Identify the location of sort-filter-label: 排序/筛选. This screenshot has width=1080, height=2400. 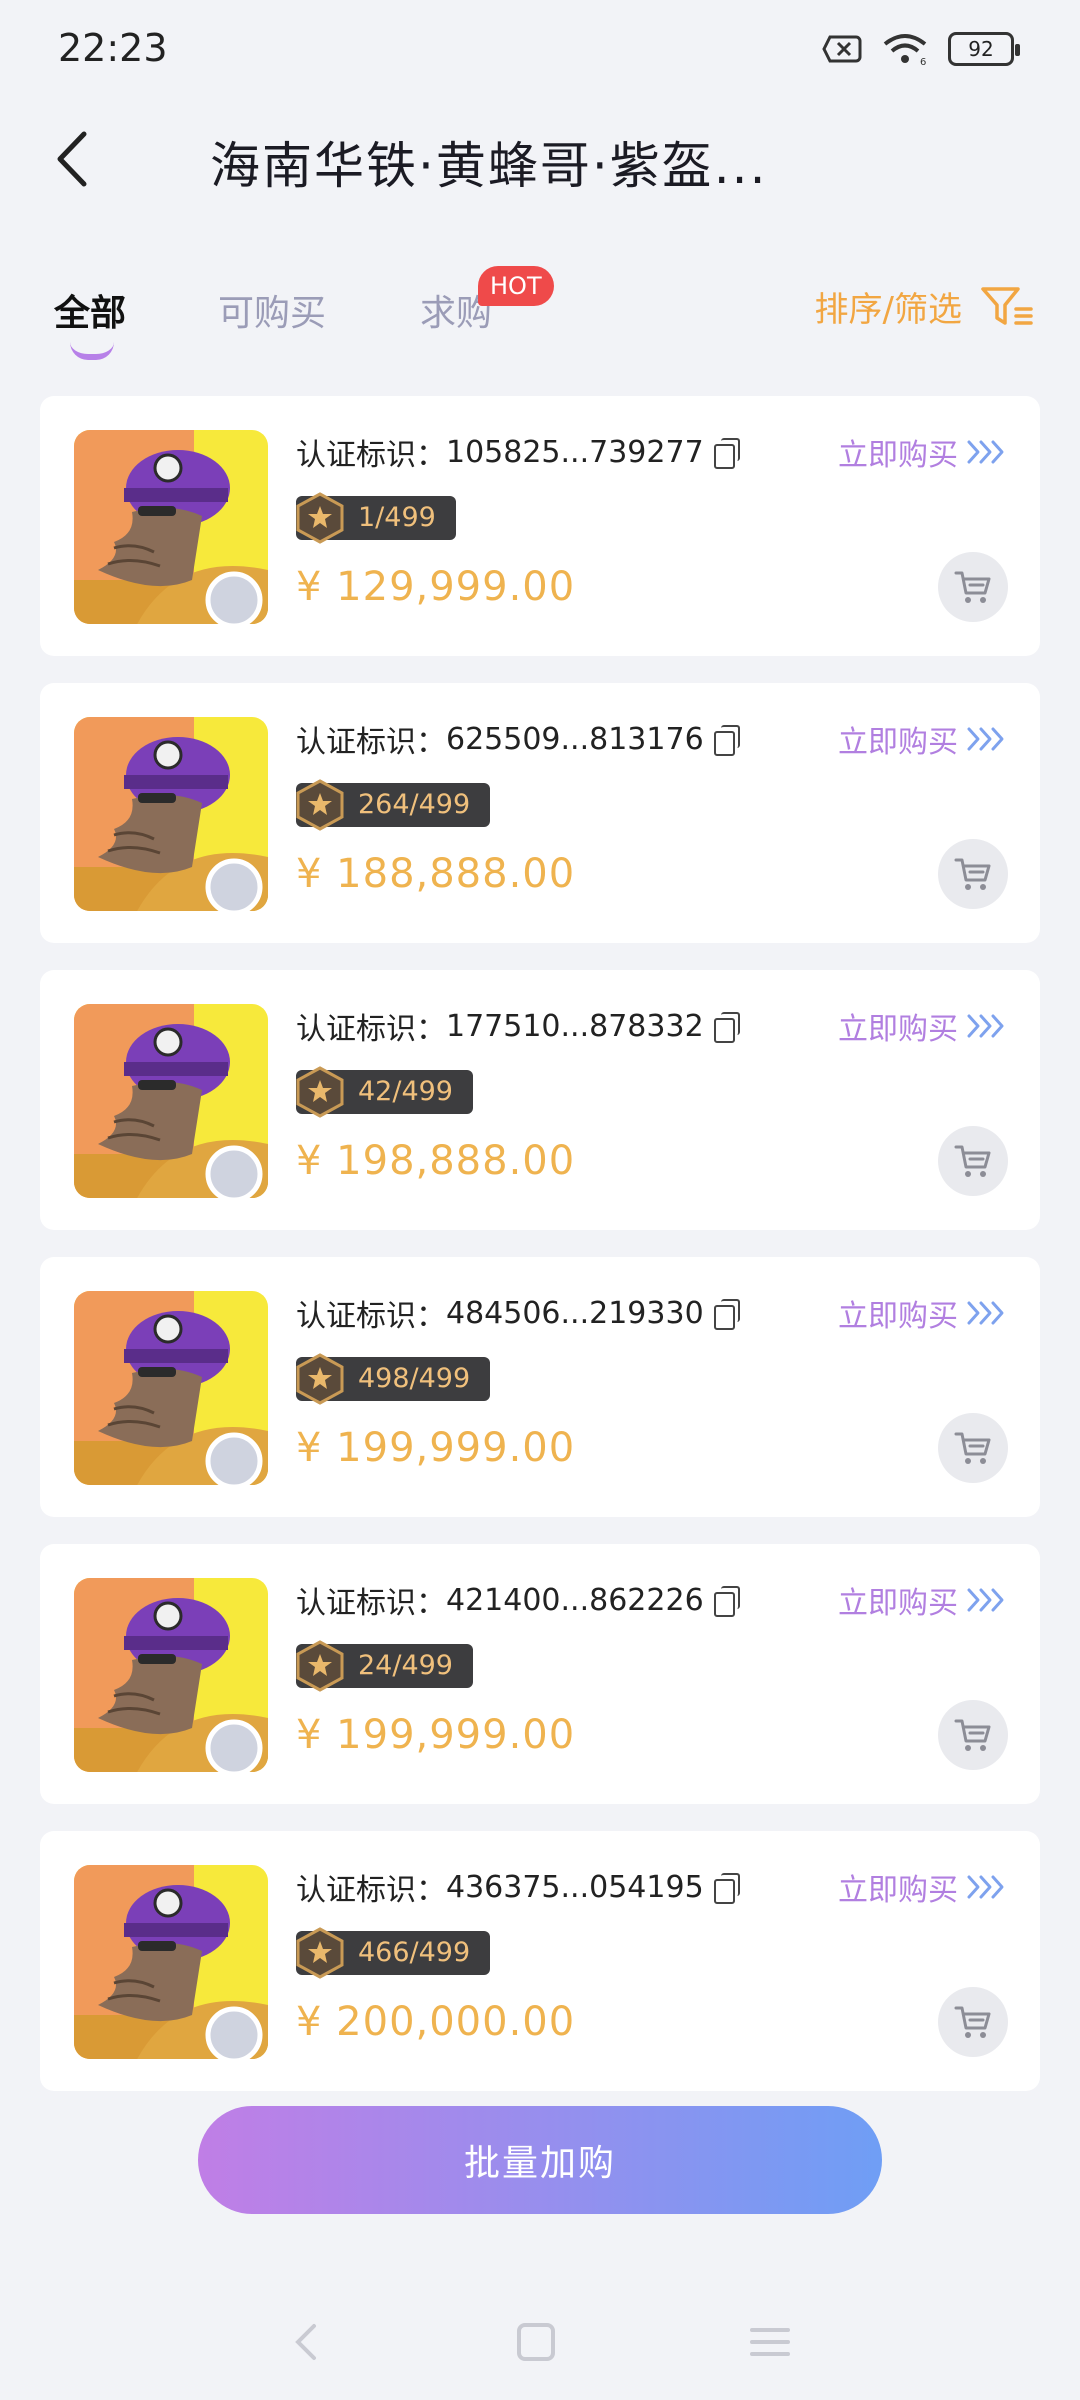
(888, 310).